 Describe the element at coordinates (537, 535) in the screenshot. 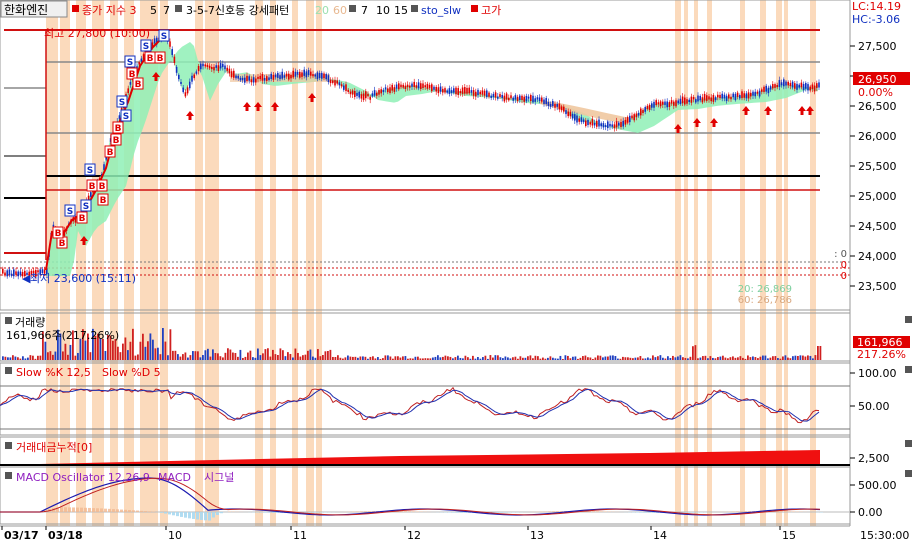

I see `x-axis-label: 13` at that location.